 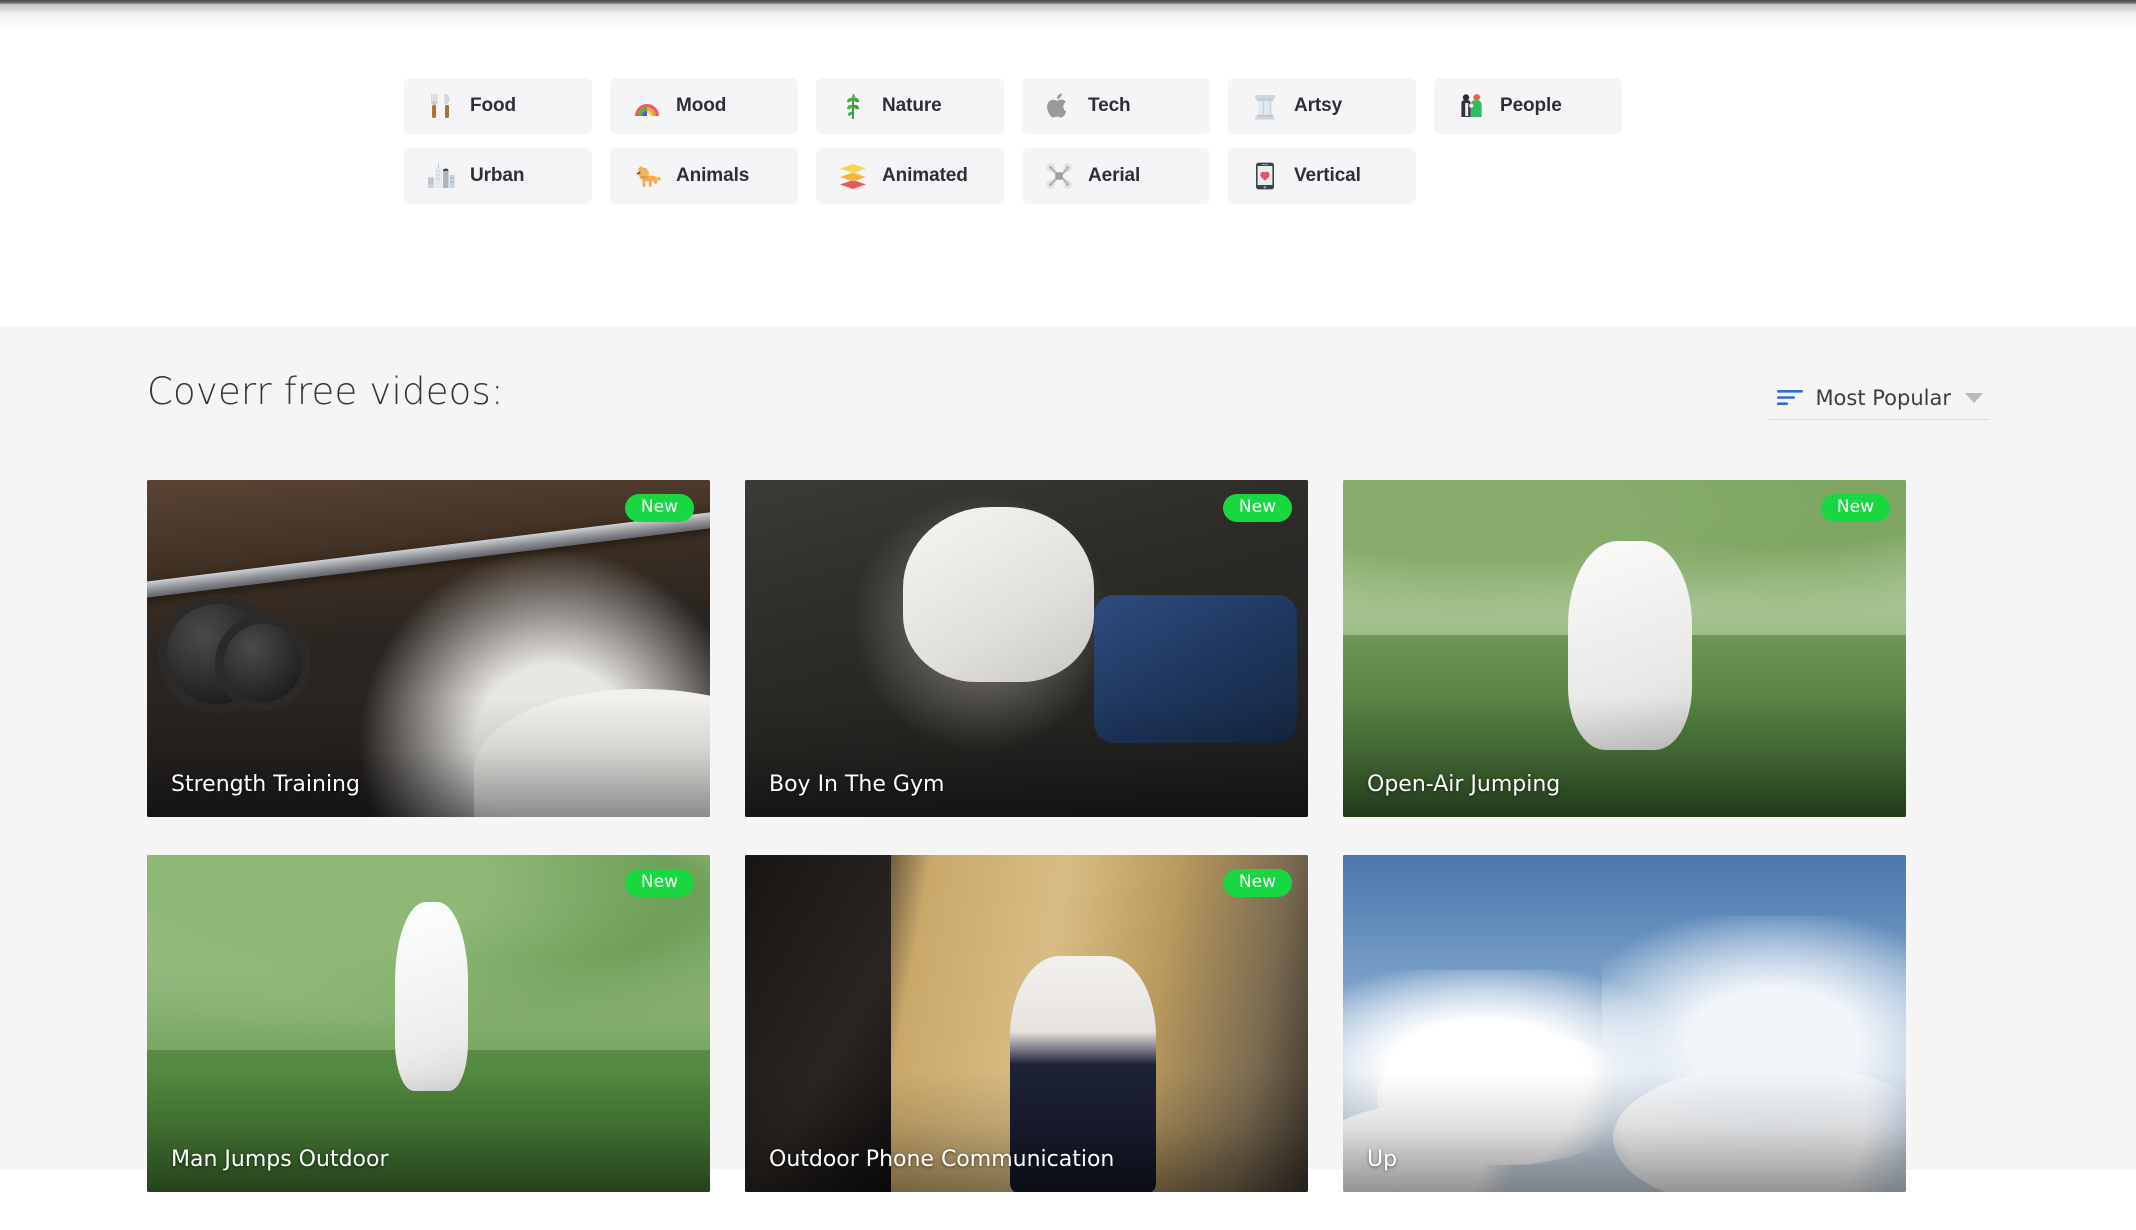 What do you see at coordinates (325, 391) in the screenshot?
I see `page-title: Coverr free videos:` at bounding box center [325, 391].